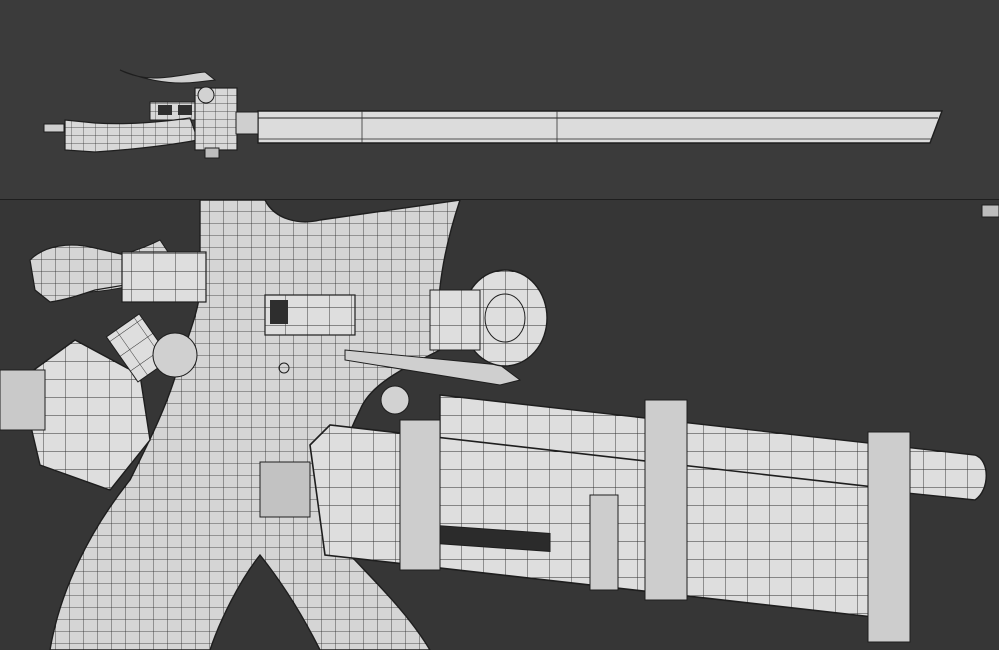 This screenshot has width=999, height=650. I want to click on sword-blade, so click(600, 127).